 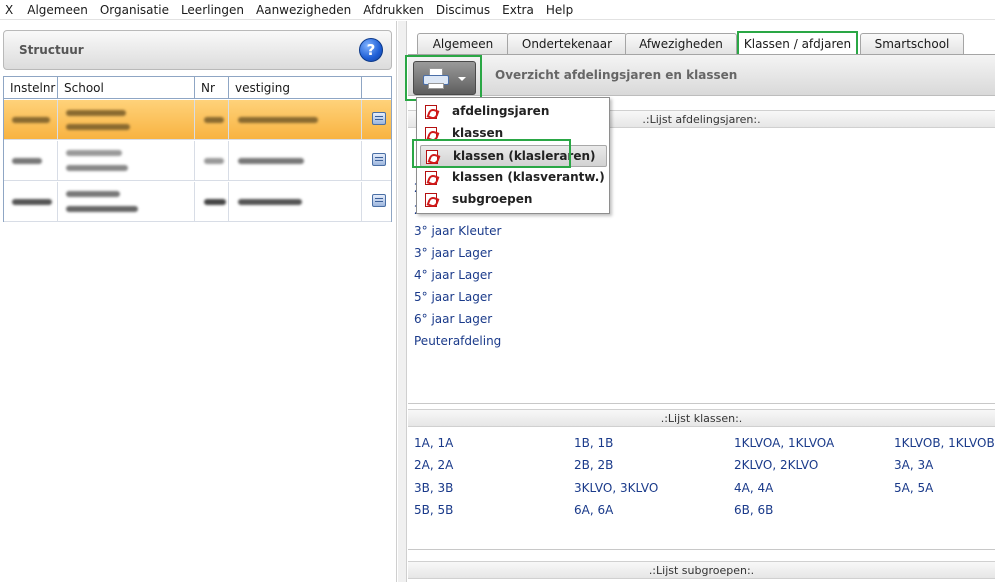 I want to click on list-item: 6A, 6A, so click(x=593, y=510).